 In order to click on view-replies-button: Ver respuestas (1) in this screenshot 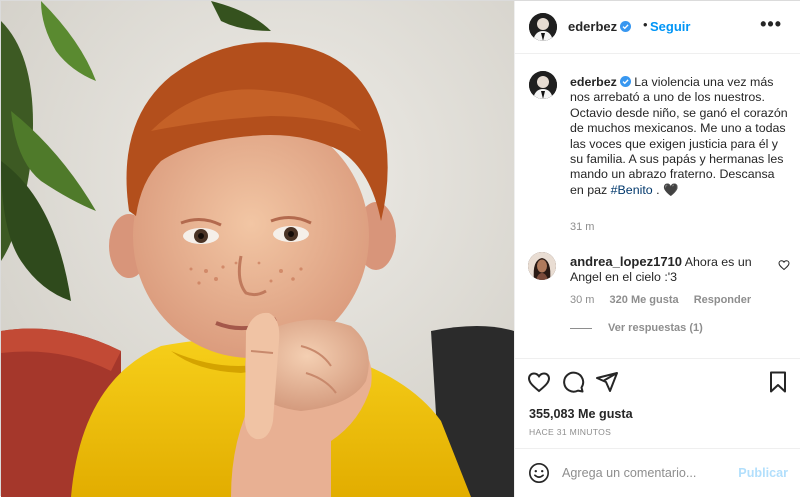, I will do `click(636, 328)`.